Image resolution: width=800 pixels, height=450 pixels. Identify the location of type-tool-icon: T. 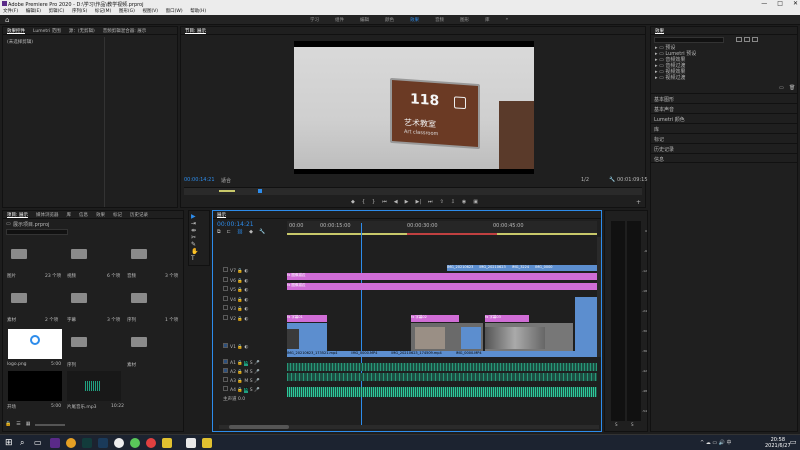
(193, 258).